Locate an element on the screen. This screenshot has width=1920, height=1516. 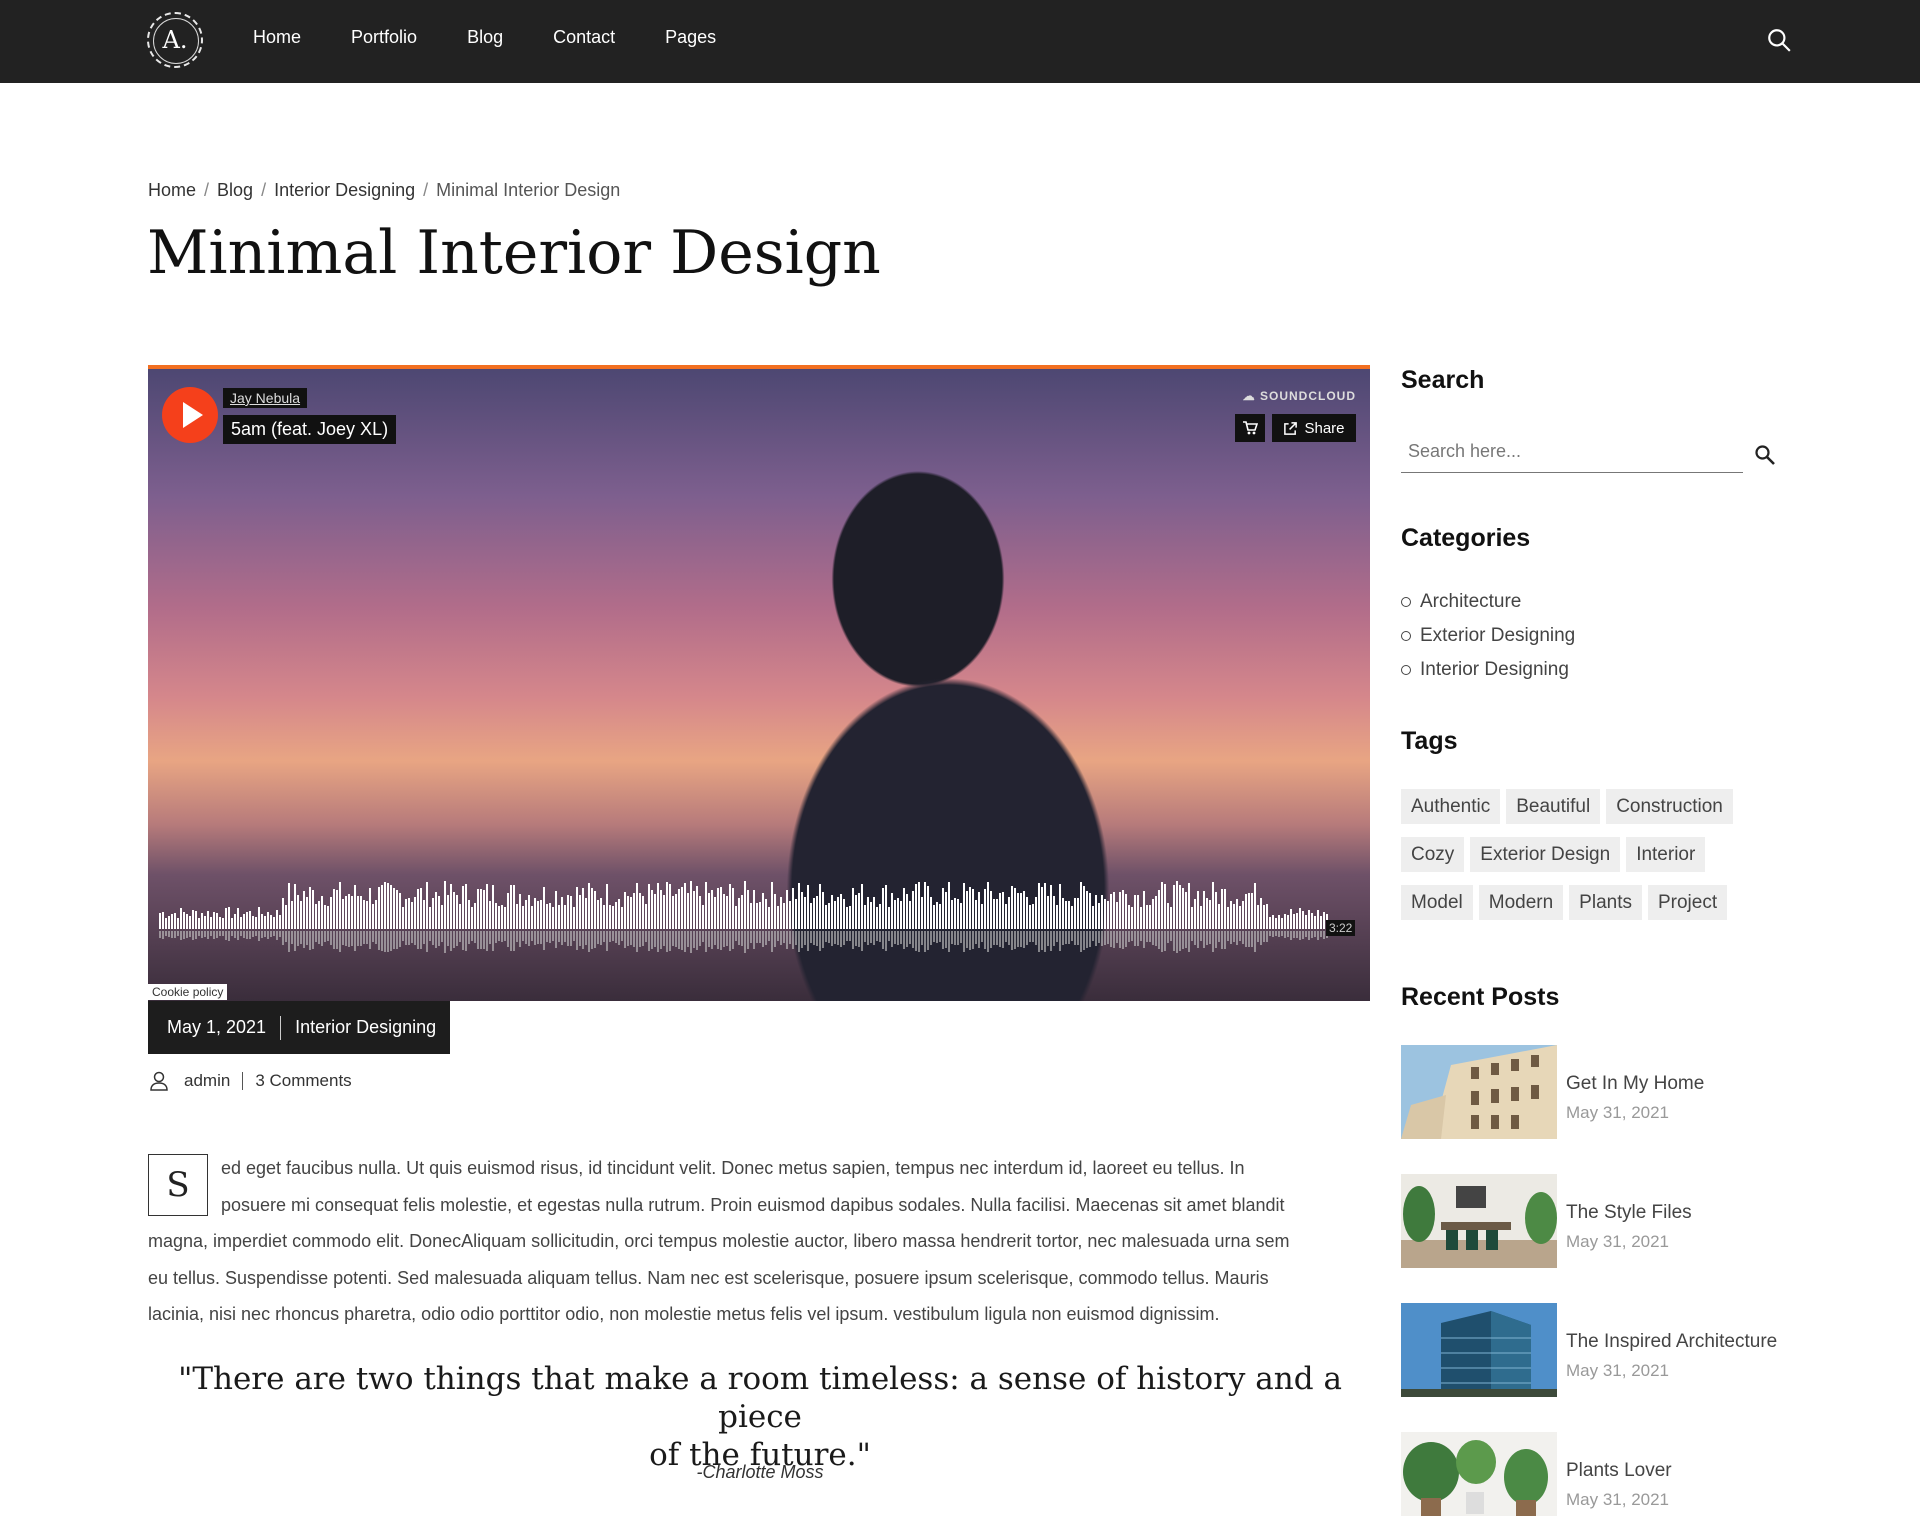
artist-link: Jay Nebula is located at coordinates (265, 398).